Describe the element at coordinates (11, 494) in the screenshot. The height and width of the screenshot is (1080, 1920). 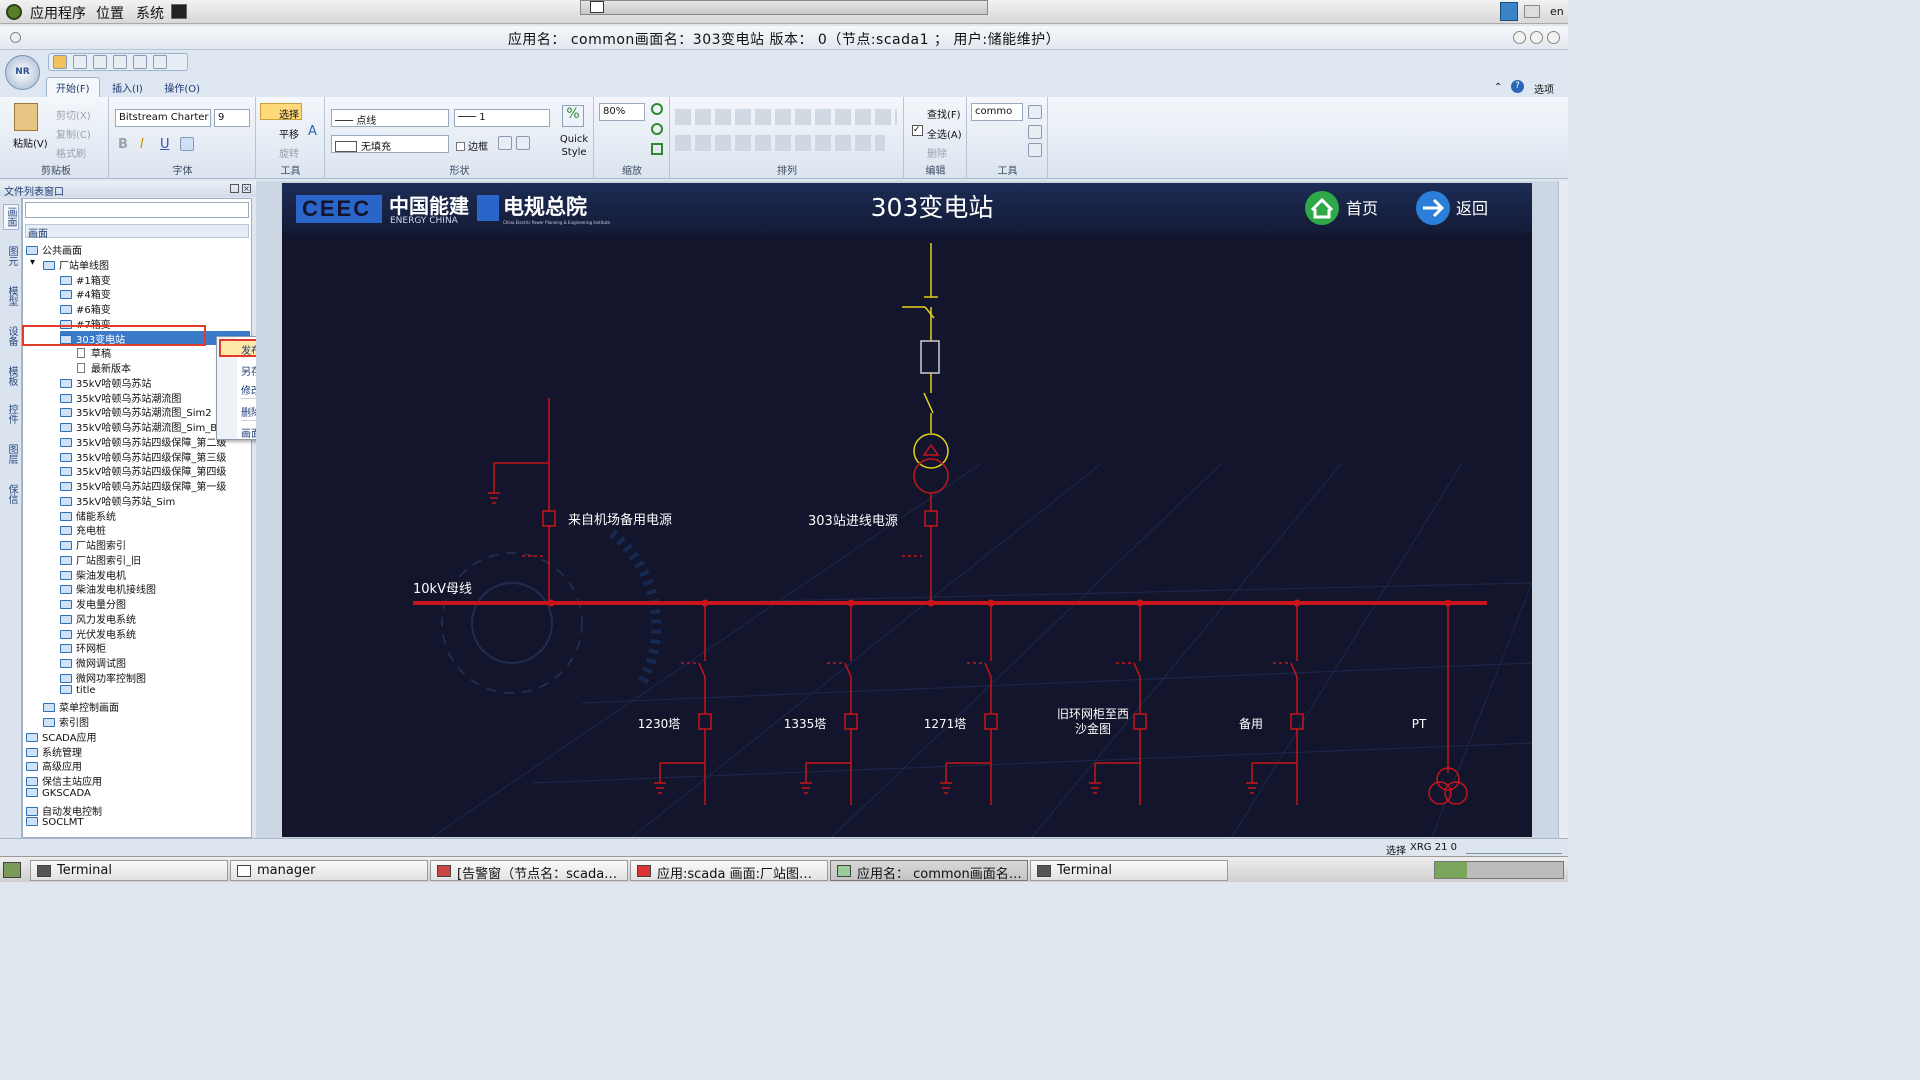
I see `side-tab-protection: 保信` at that location.